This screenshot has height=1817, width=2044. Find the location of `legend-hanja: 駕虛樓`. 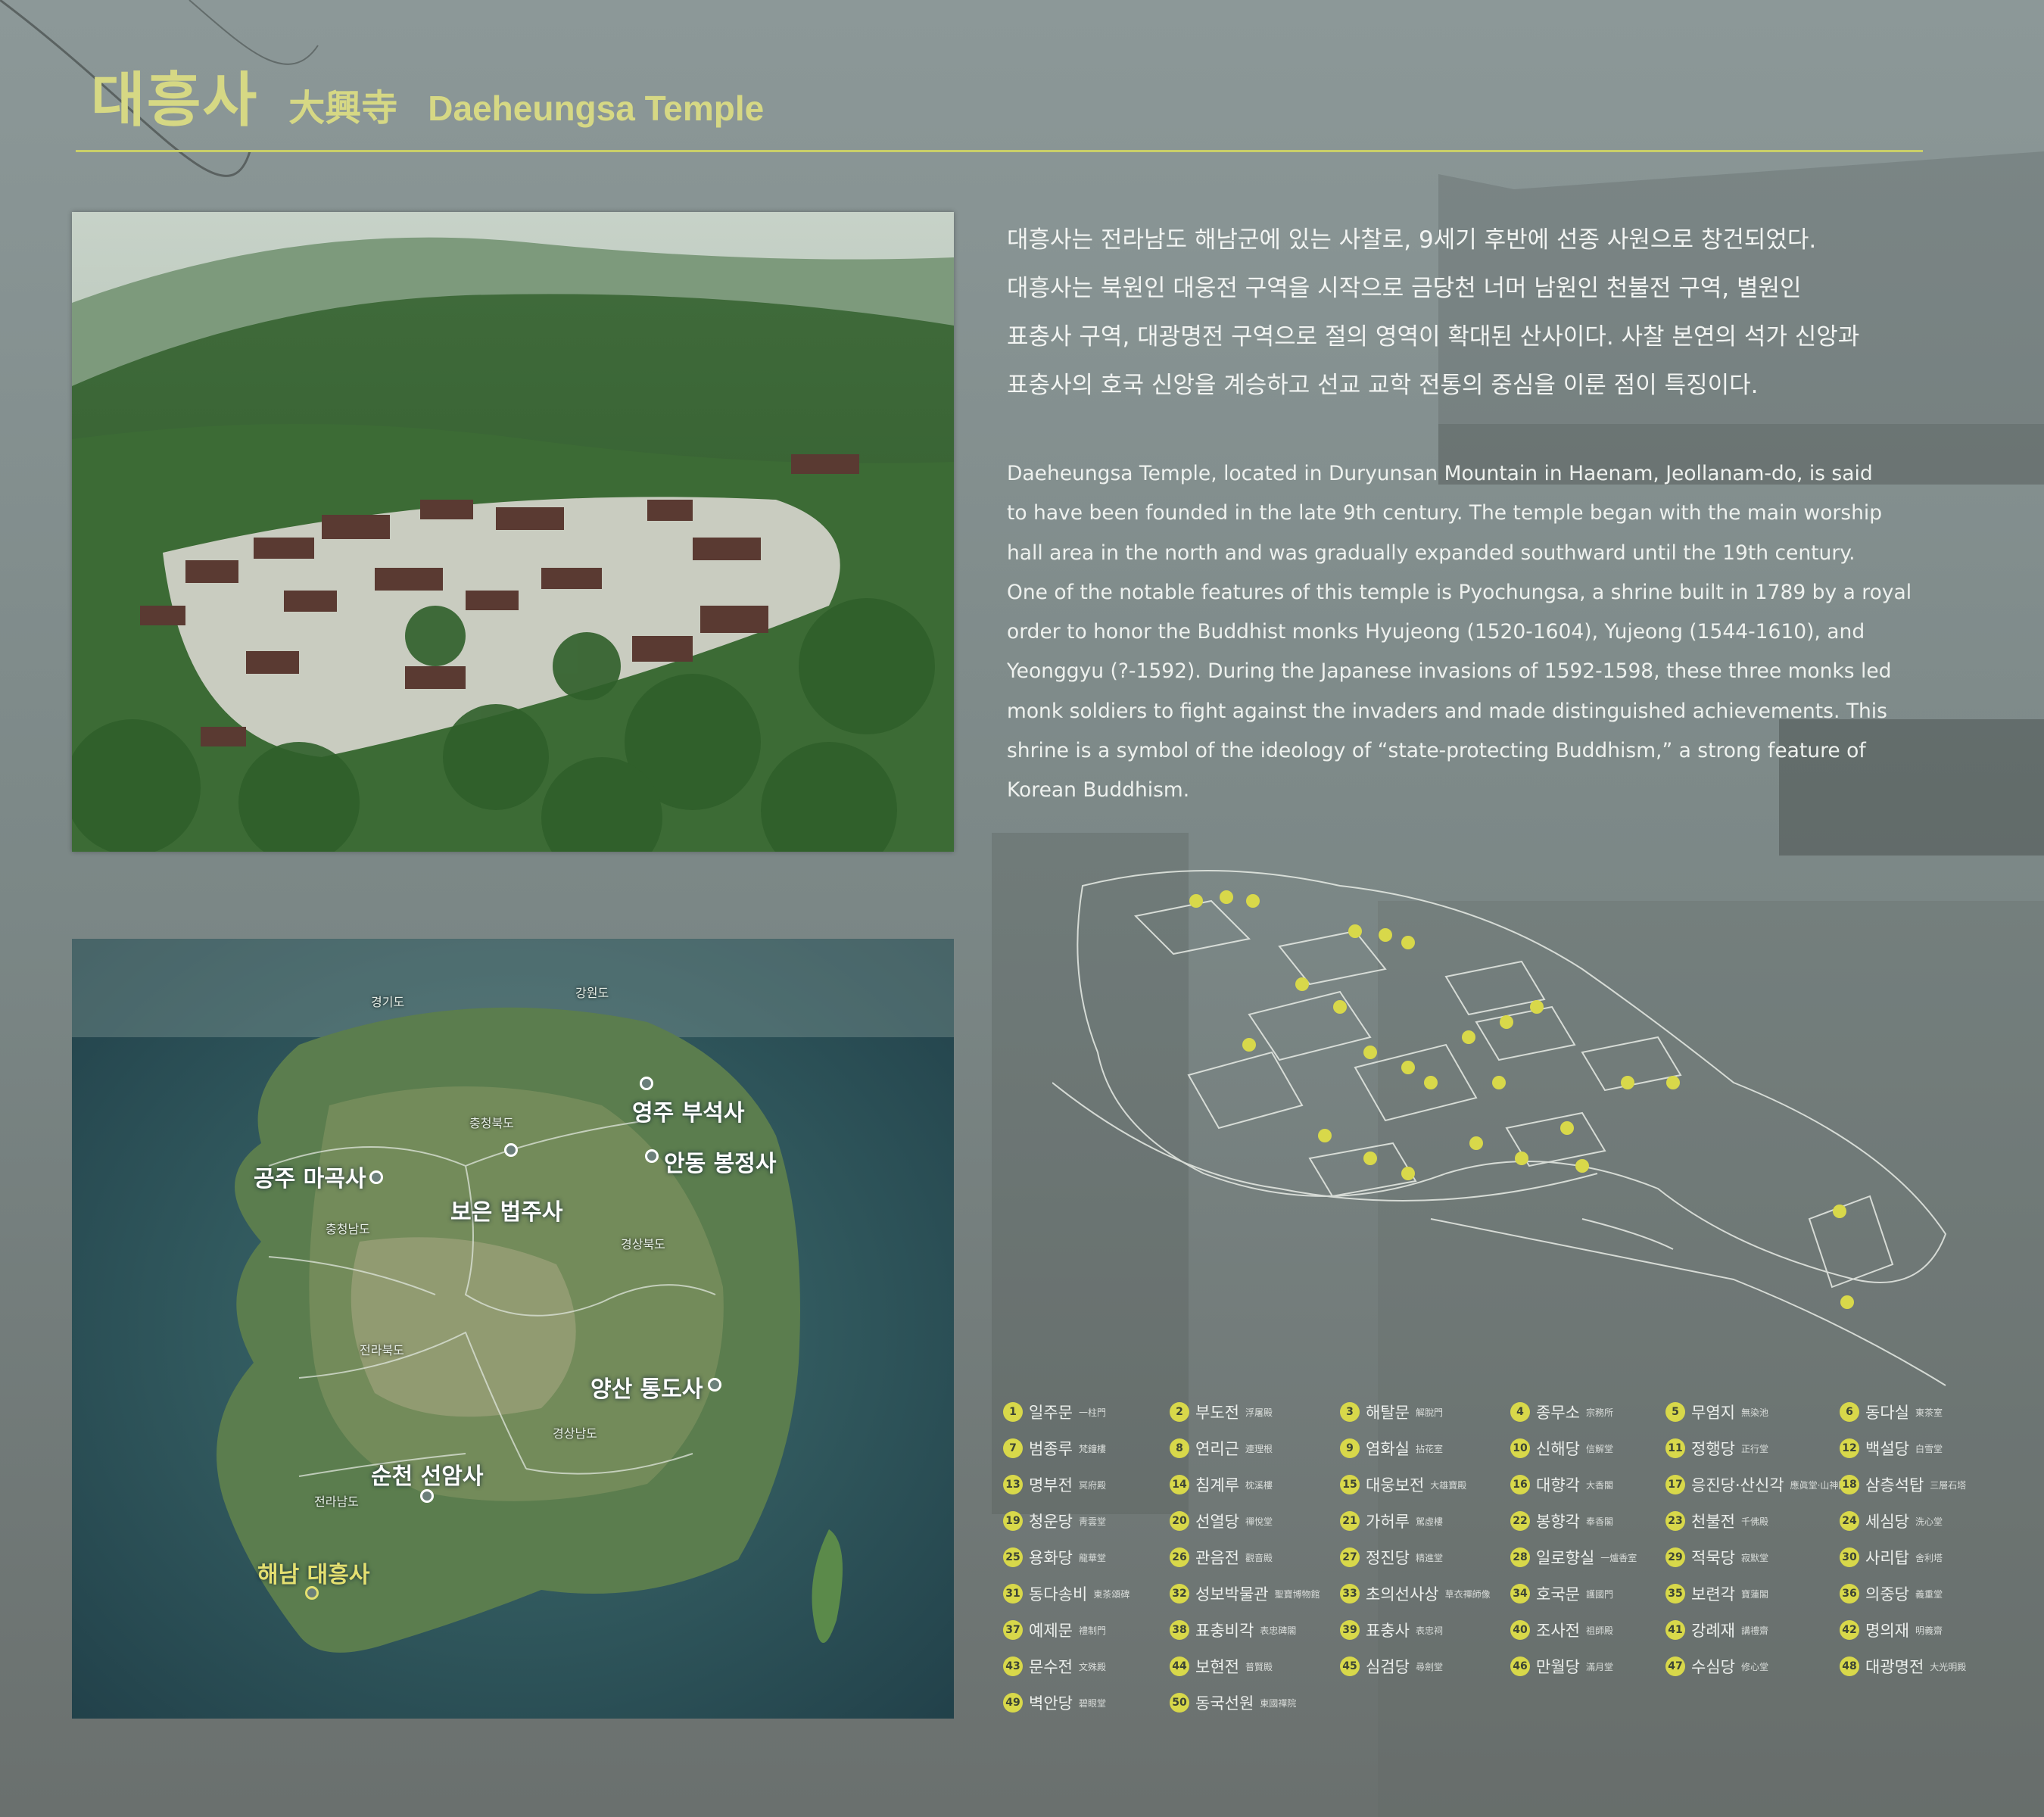

legend-hanja: 駕虛樓 is located at coordinates (1429, 1521).